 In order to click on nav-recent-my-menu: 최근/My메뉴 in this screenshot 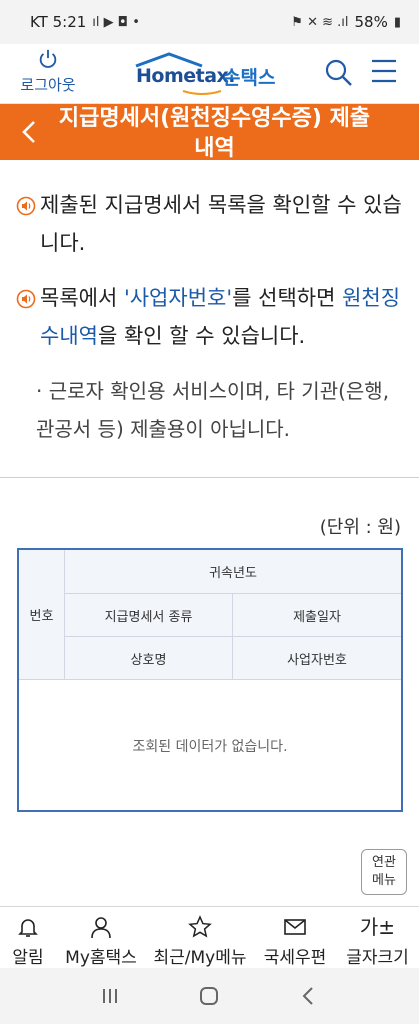, I will do `click(200, 937)`.